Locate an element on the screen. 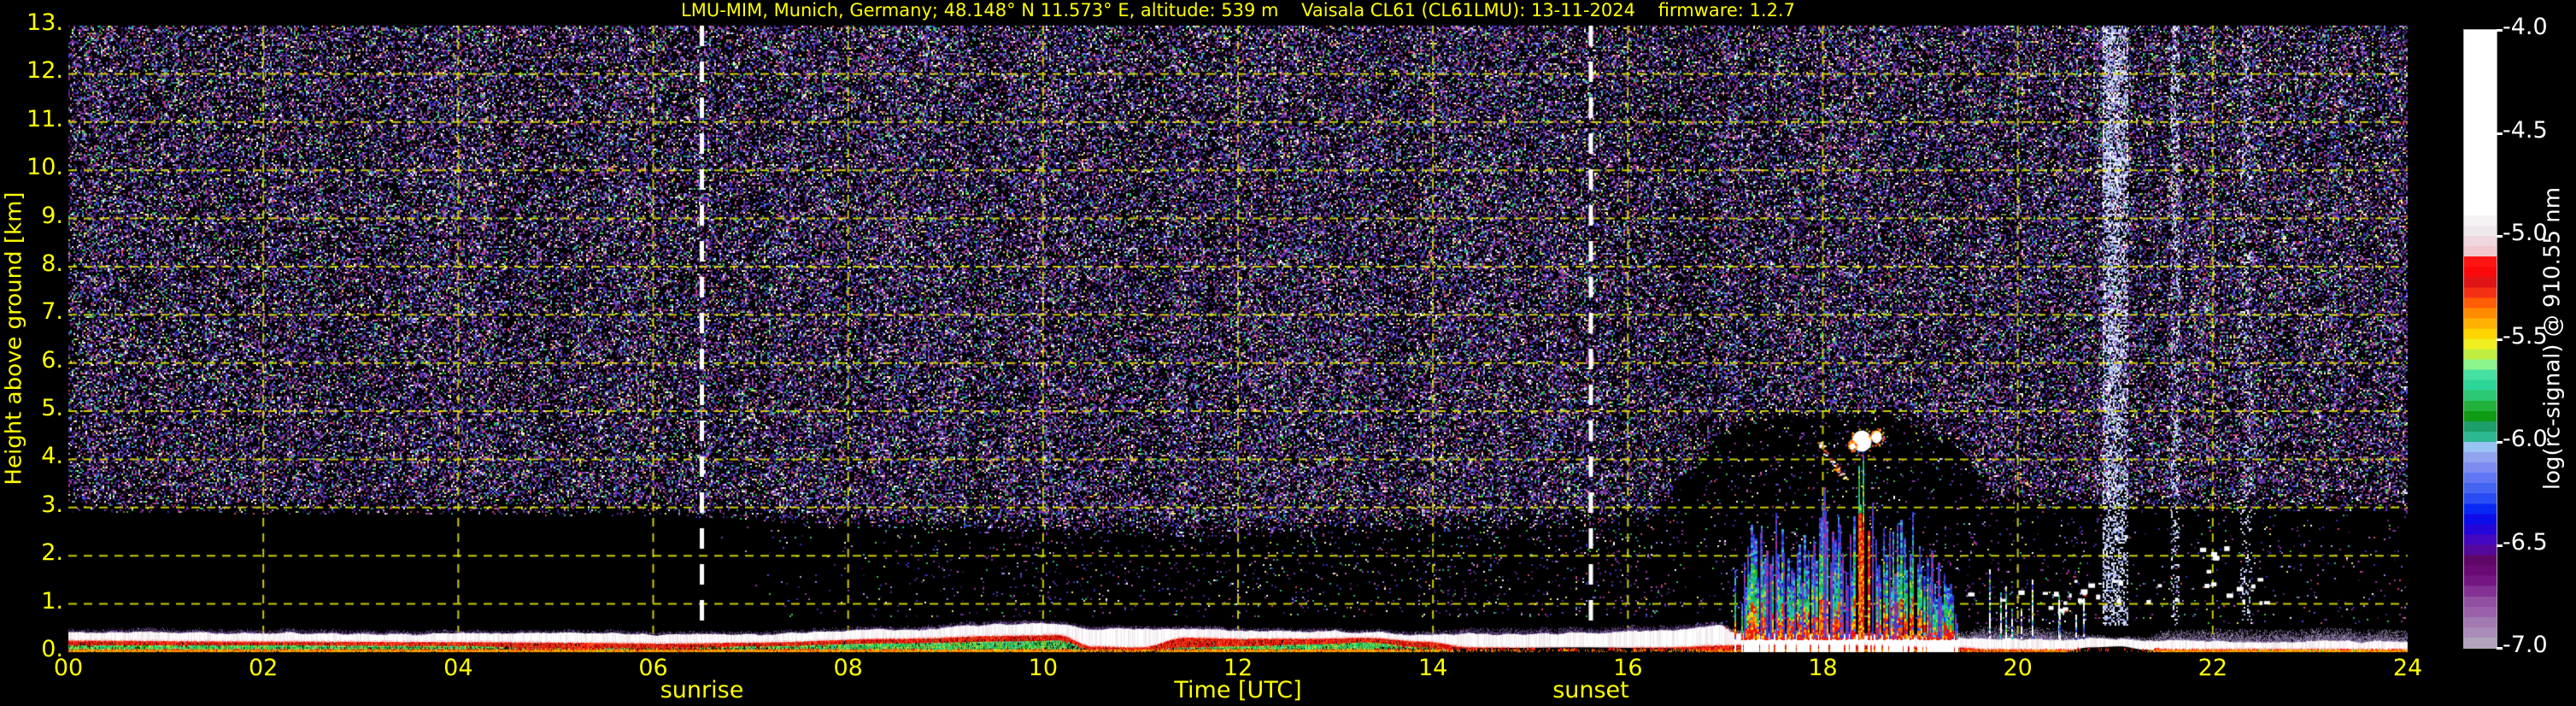 The image size is (2576, 706). y-axis-title: Height above ground [km] is located at coordinates (14, 338).